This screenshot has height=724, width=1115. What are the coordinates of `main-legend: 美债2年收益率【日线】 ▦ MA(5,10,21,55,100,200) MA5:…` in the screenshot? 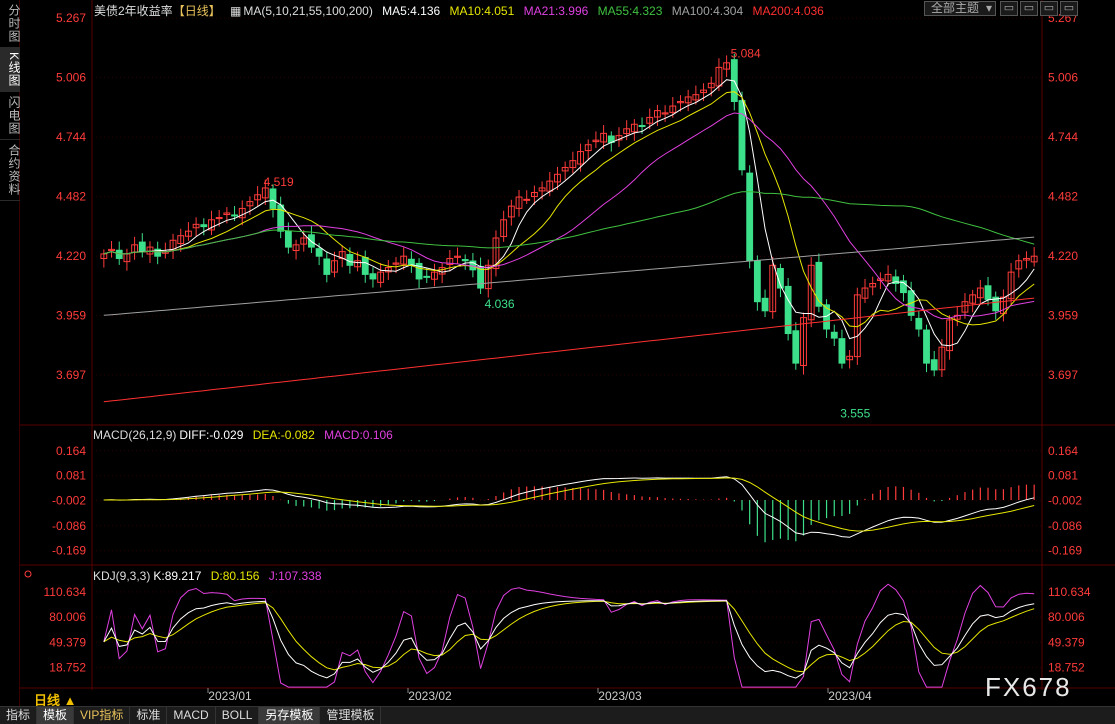 It's located at (462, 10).